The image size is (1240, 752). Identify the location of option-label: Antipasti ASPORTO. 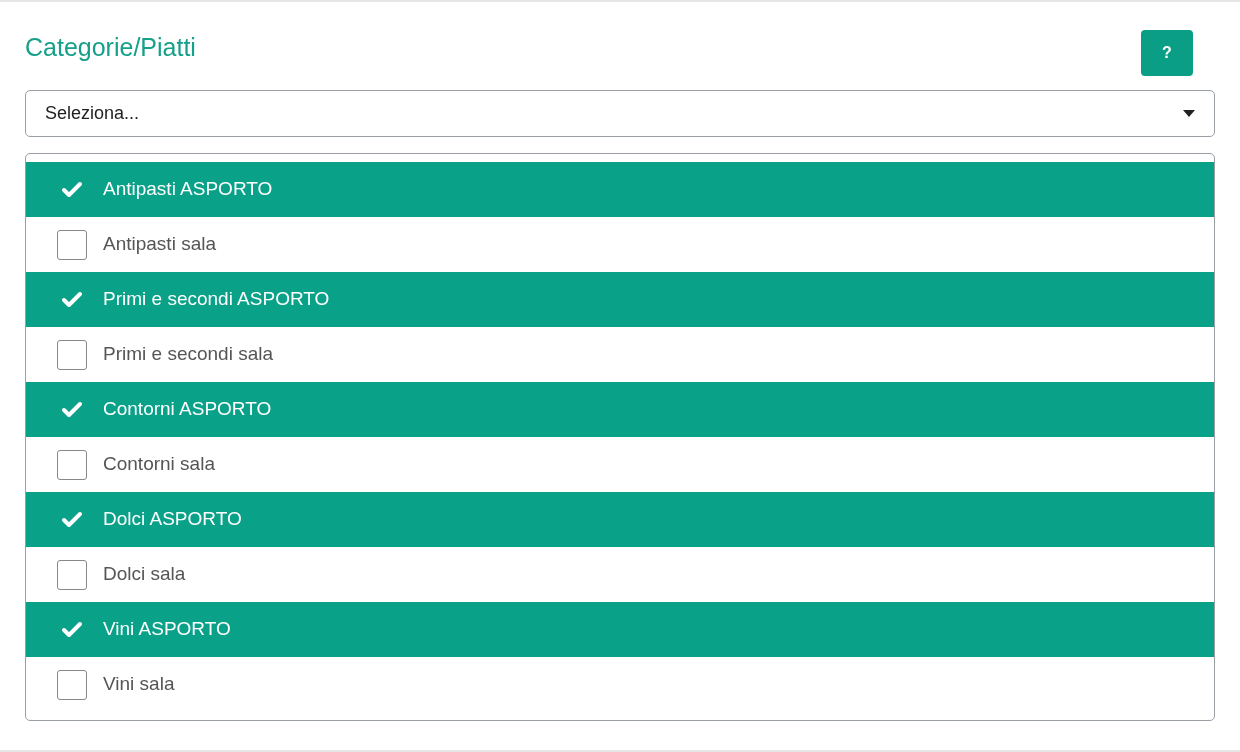
(188, 189).